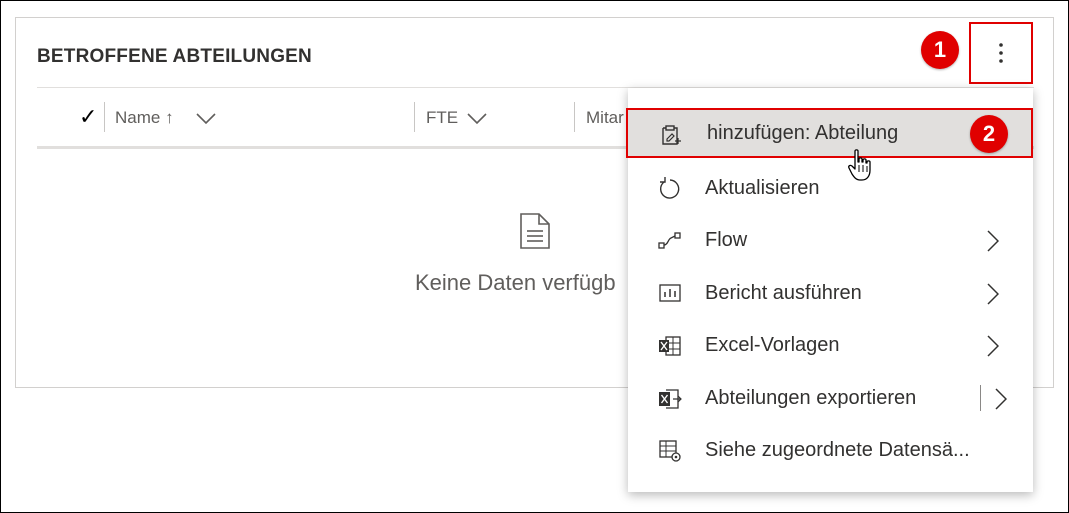 The width and height of the screenshot is (1069, 513). What do you see at coordinates (783, 292) in the screenshot?
I see `menu-item-label: Bericht ausführen` at bounding box center [783, 292].